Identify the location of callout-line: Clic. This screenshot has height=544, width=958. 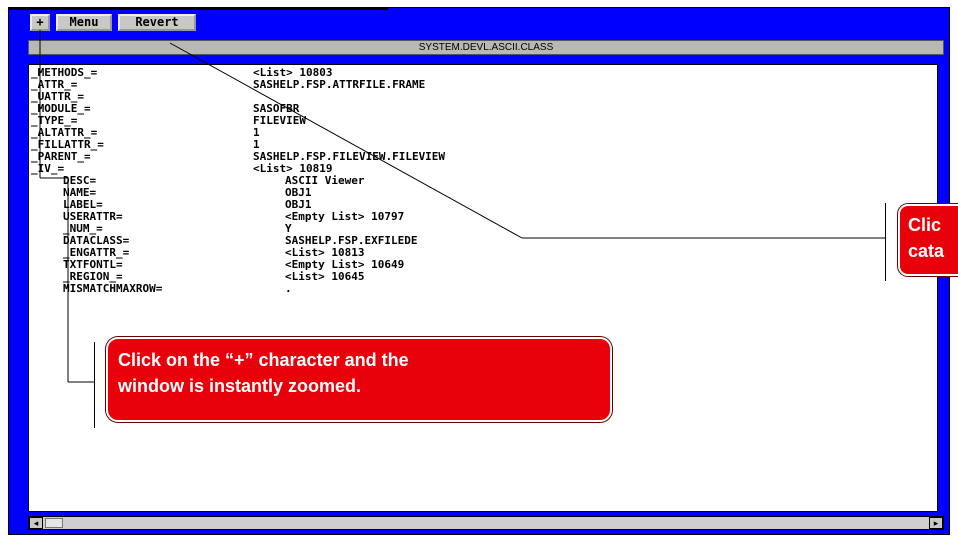
(925, 225).